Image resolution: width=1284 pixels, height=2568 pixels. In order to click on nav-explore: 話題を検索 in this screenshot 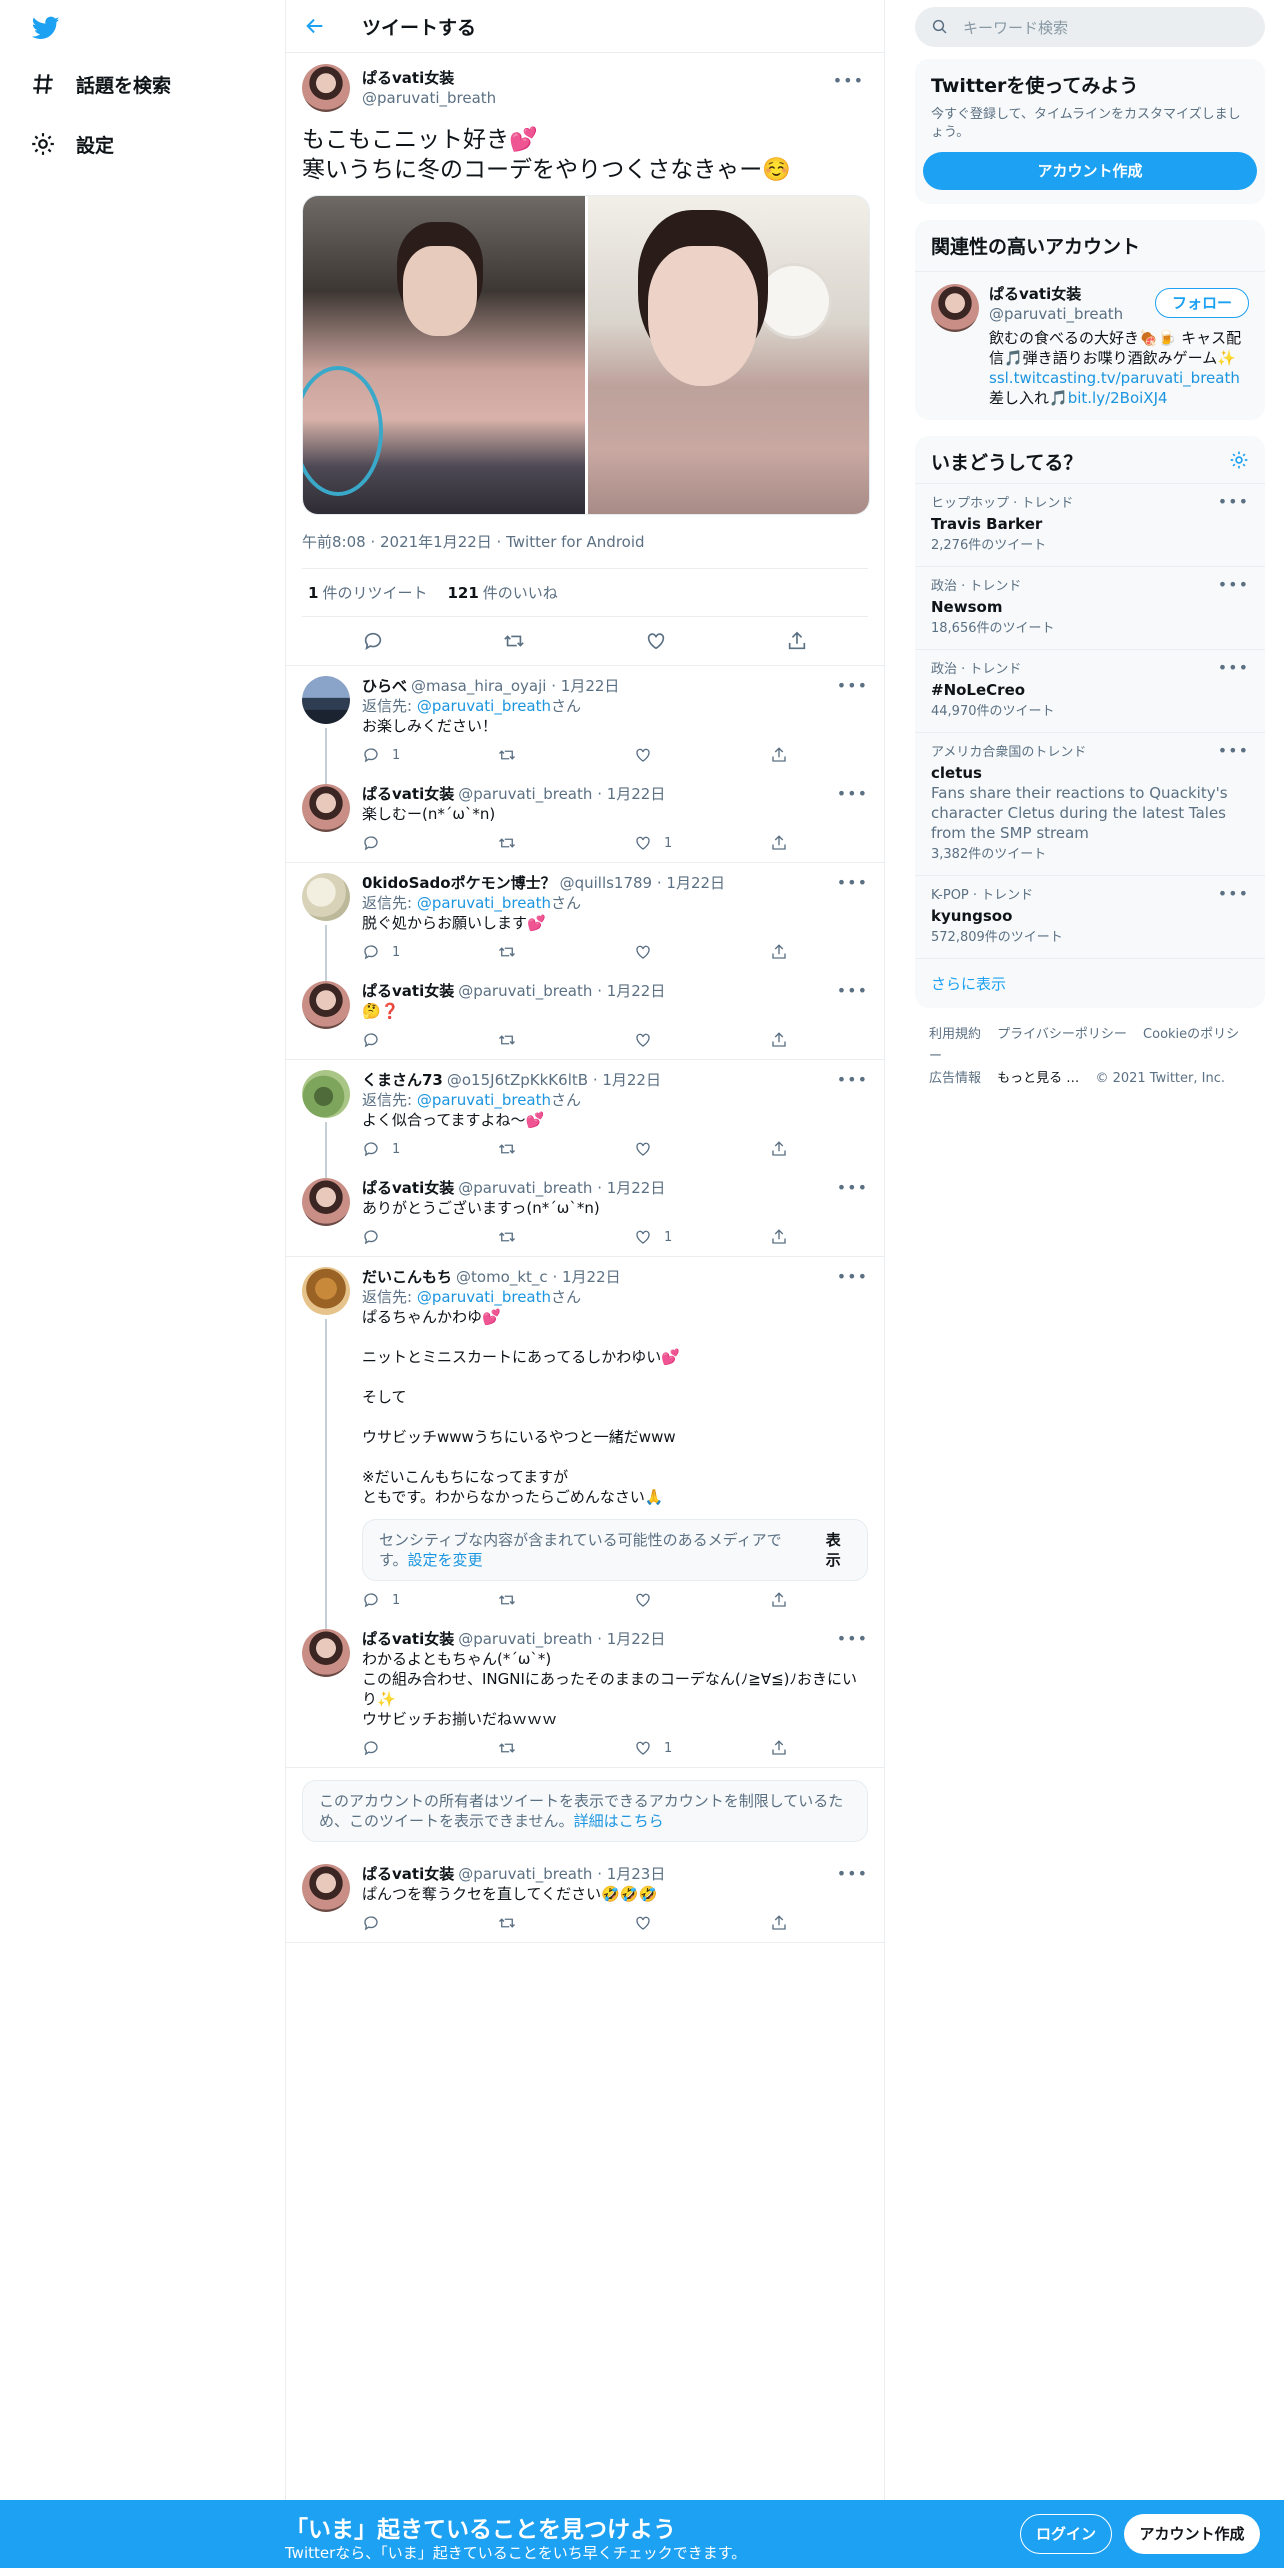, I will do `click(100, 84)`.